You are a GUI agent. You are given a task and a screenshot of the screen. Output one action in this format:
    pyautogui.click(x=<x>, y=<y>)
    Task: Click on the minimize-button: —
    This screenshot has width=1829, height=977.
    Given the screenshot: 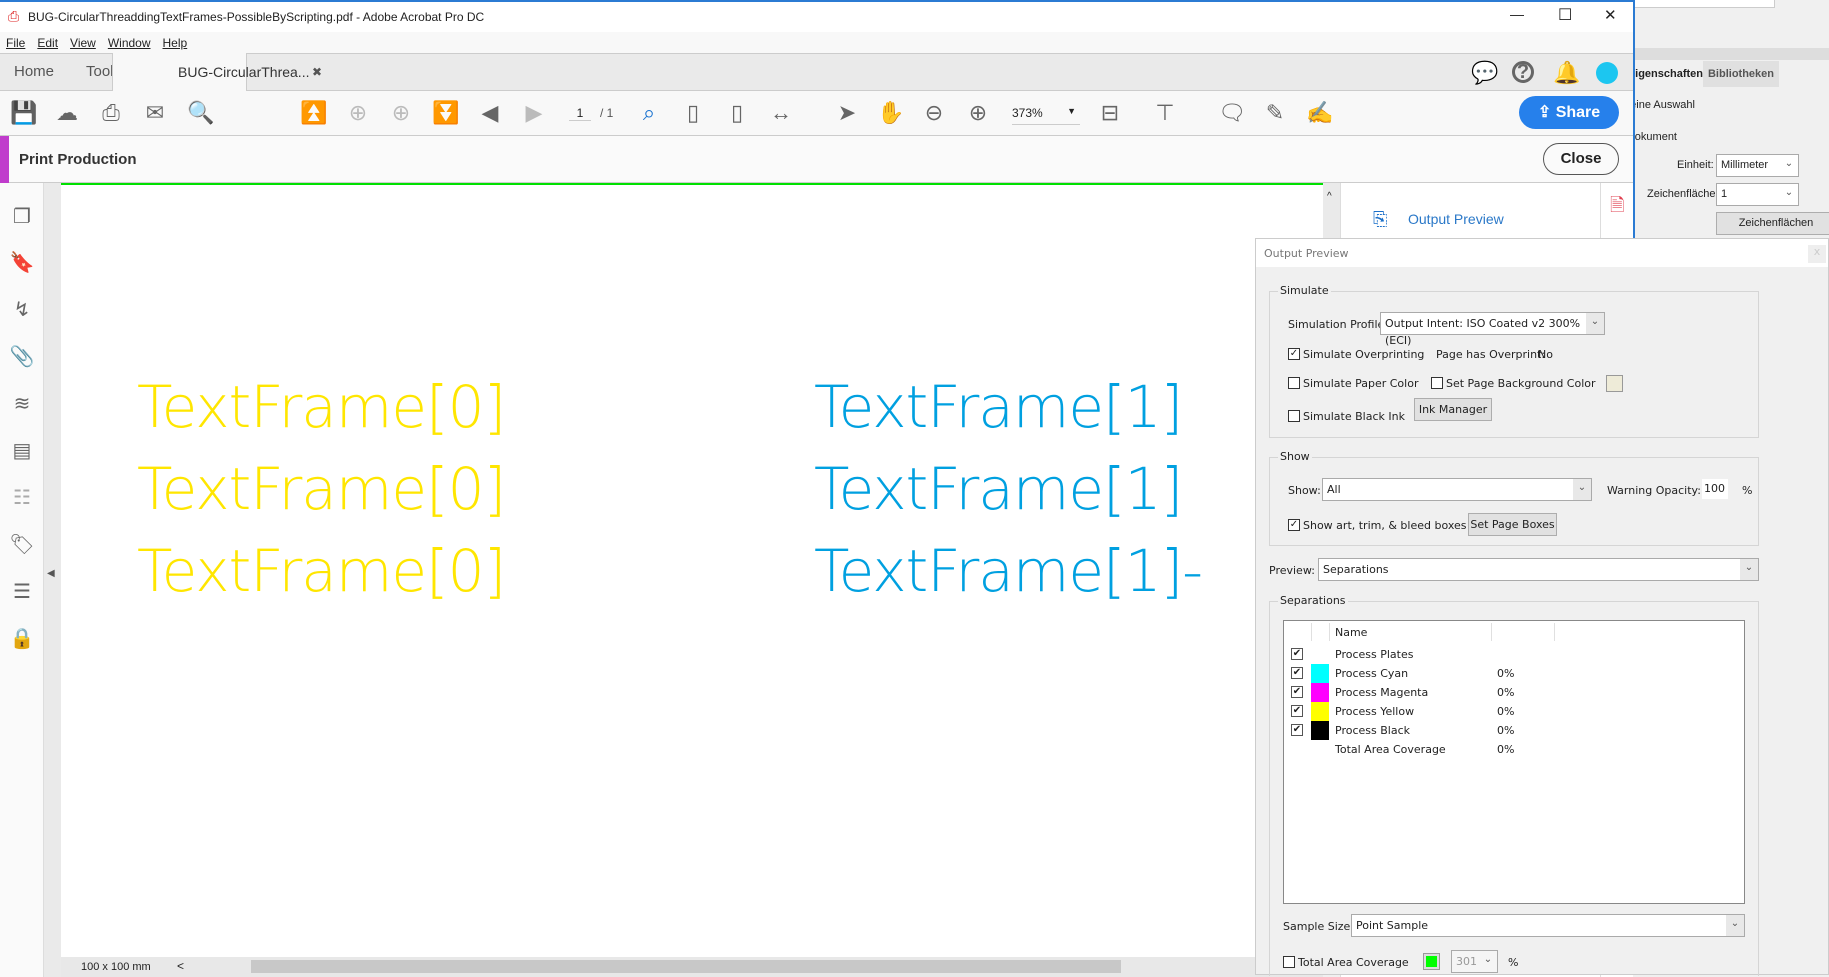 What is the action you would take?
    pyautogui.click(x=1517, y=14)
    